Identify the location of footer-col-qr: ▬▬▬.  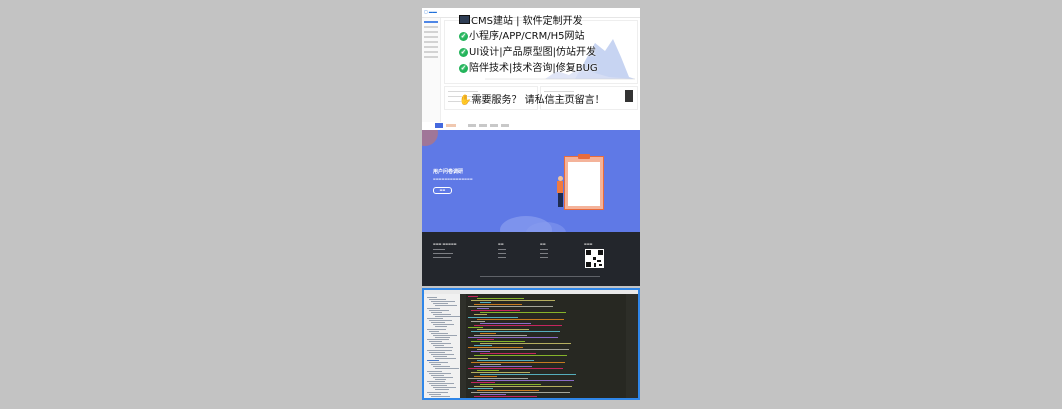
(588, 244).